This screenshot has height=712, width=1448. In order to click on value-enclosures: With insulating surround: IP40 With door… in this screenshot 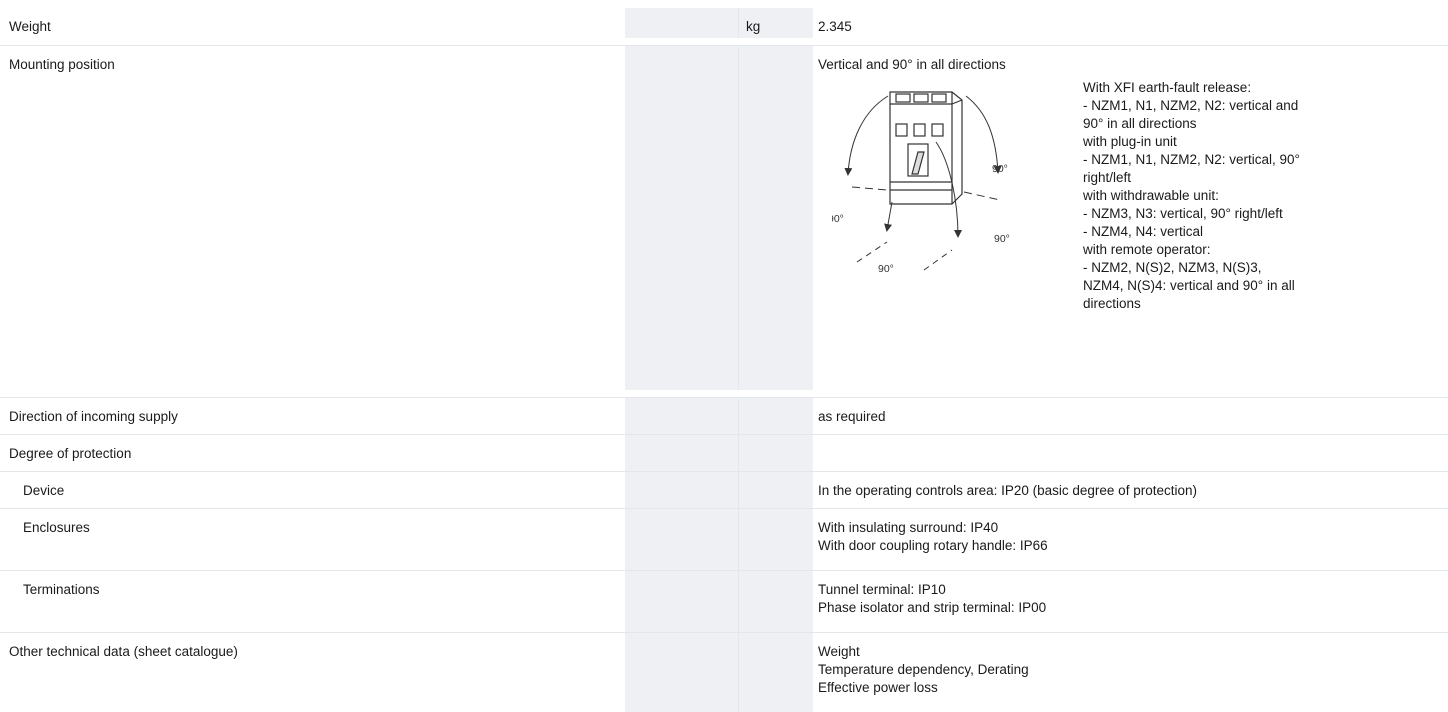, I will do `click(933, 537)`.